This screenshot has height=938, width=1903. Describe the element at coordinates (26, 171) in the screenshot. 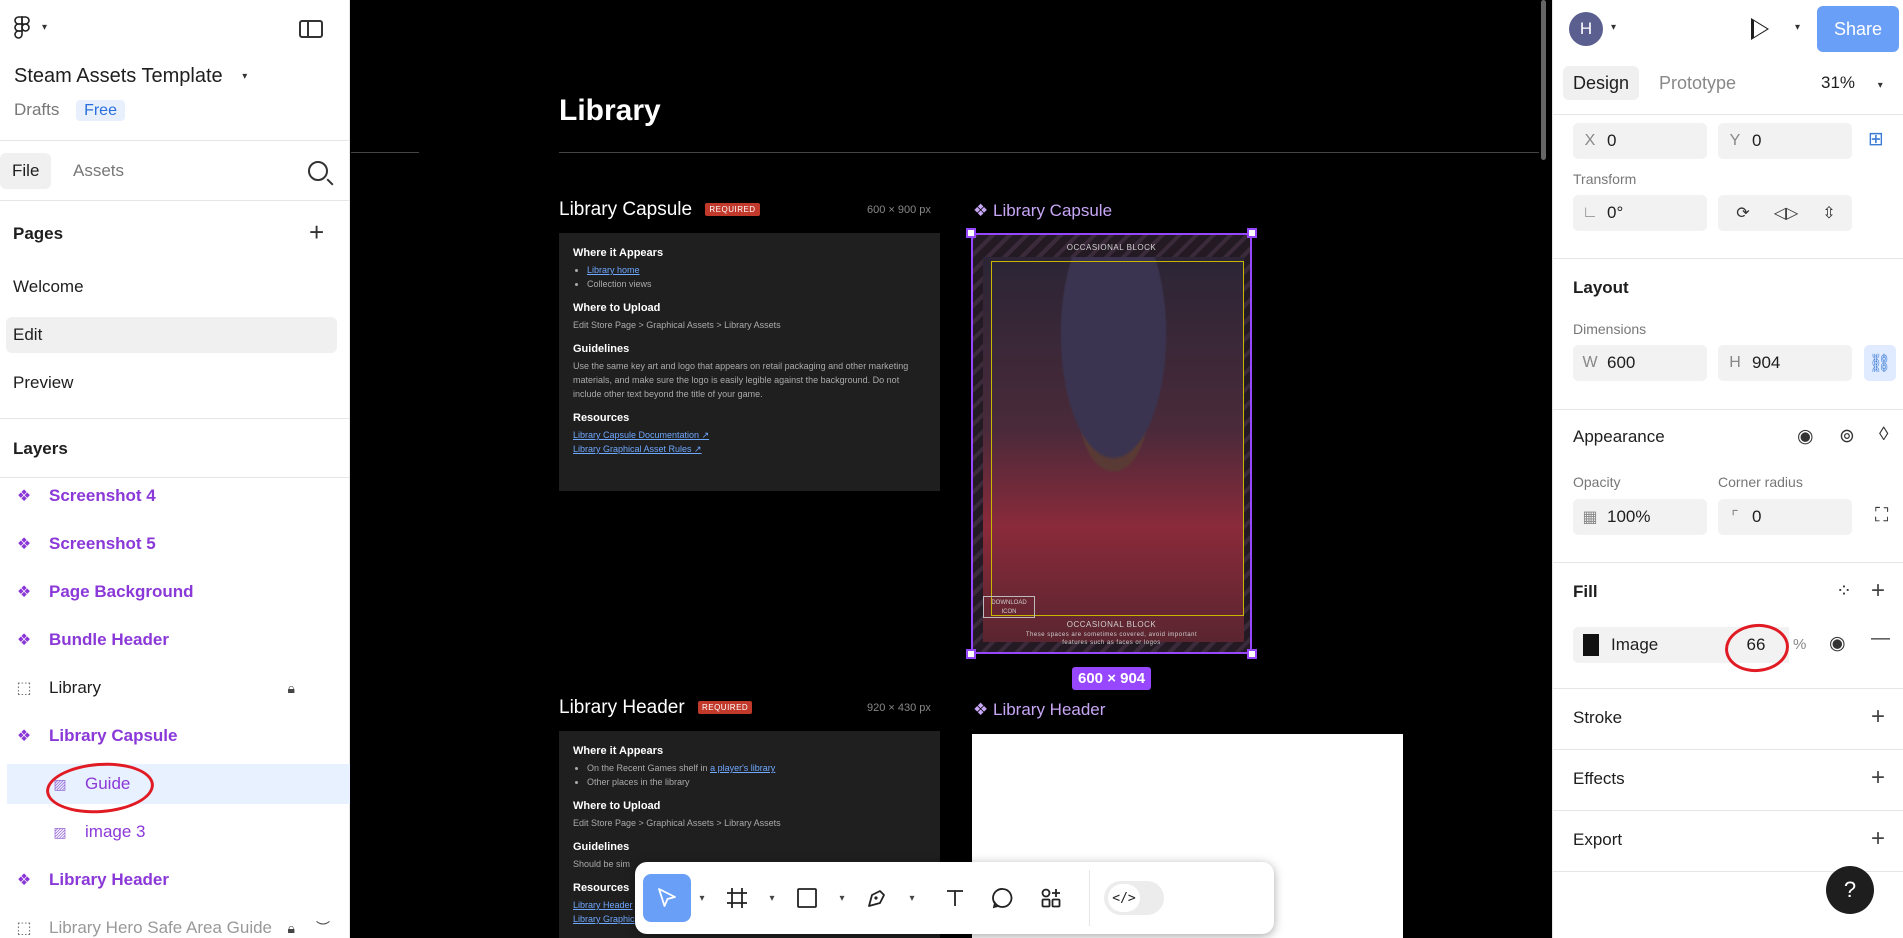

I see `tab-file: File` at that location.